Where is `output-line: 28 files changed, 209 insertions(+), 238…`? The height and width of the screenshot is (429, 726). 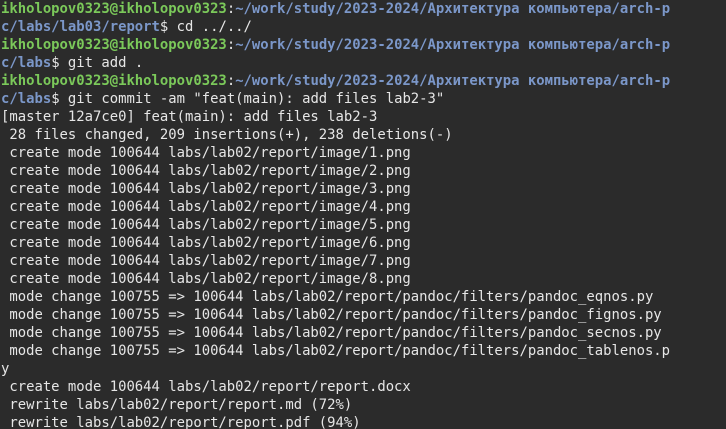 output-line: 28 files changed, 209 insertions(+), 238… is located at coordinates (227, 135).